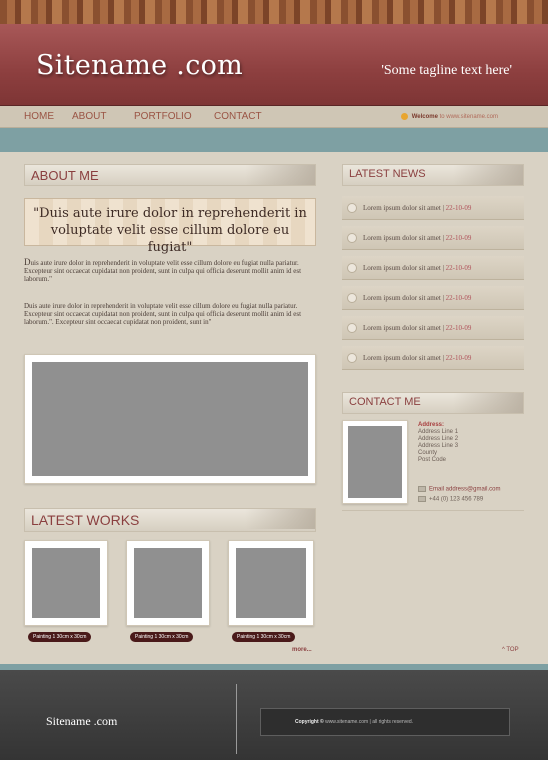 The height and width of the screenshot is (760, 548). What do you see at coordinates (433, 510) in the screenshot?
I see `contact-divider` at bounding box center [433, 510].